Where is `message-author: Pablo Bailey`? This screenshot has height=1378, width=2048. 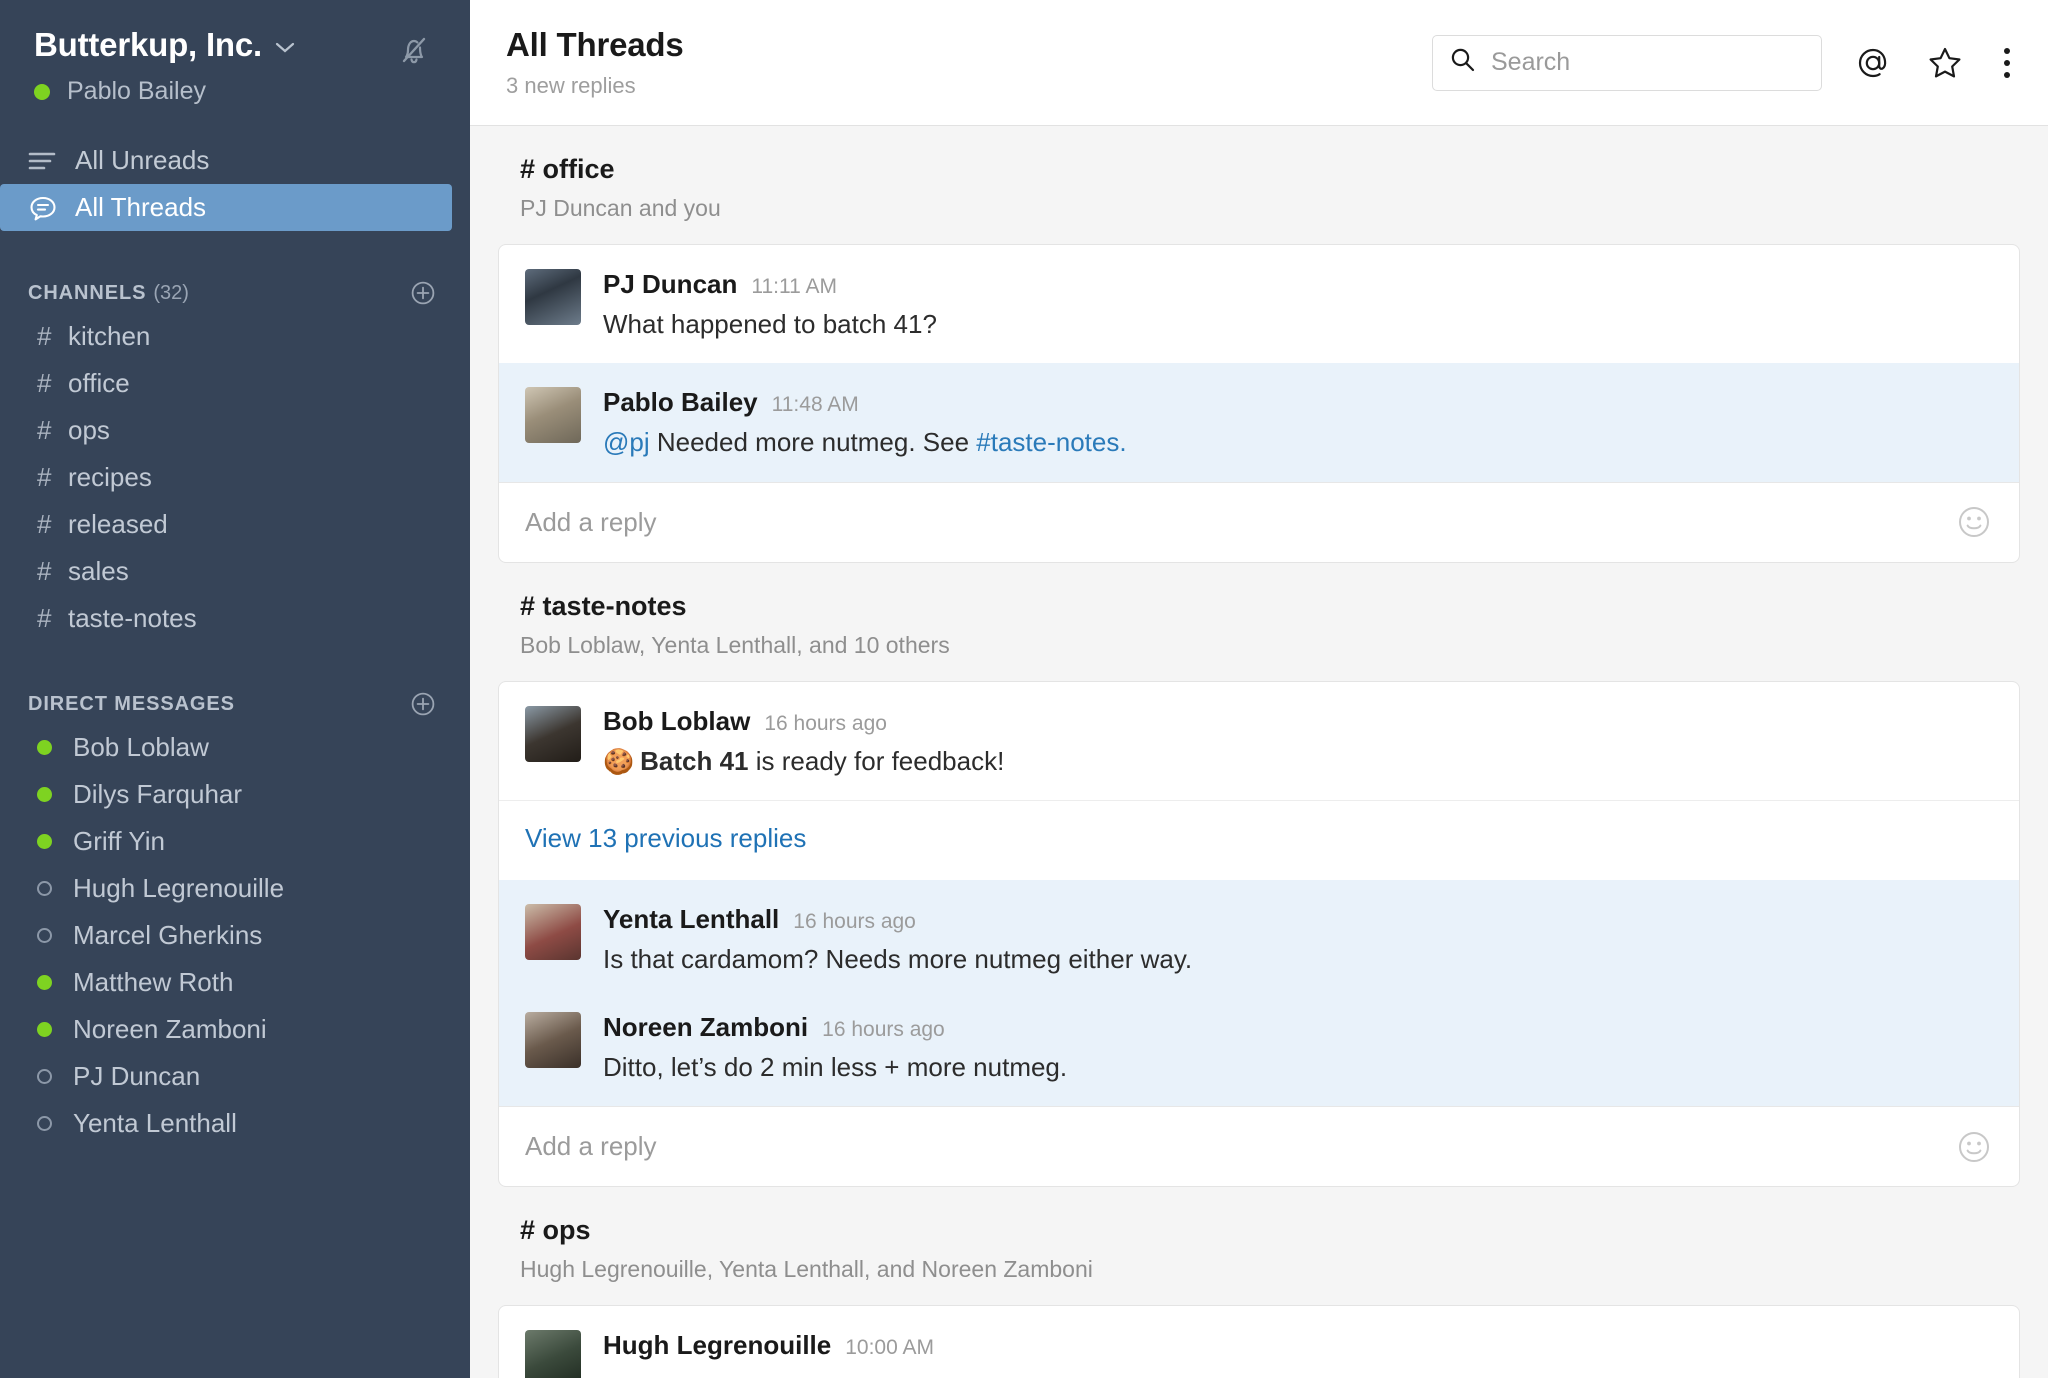 message-author: Pablo Bailey is located at coordinates (680, 402).